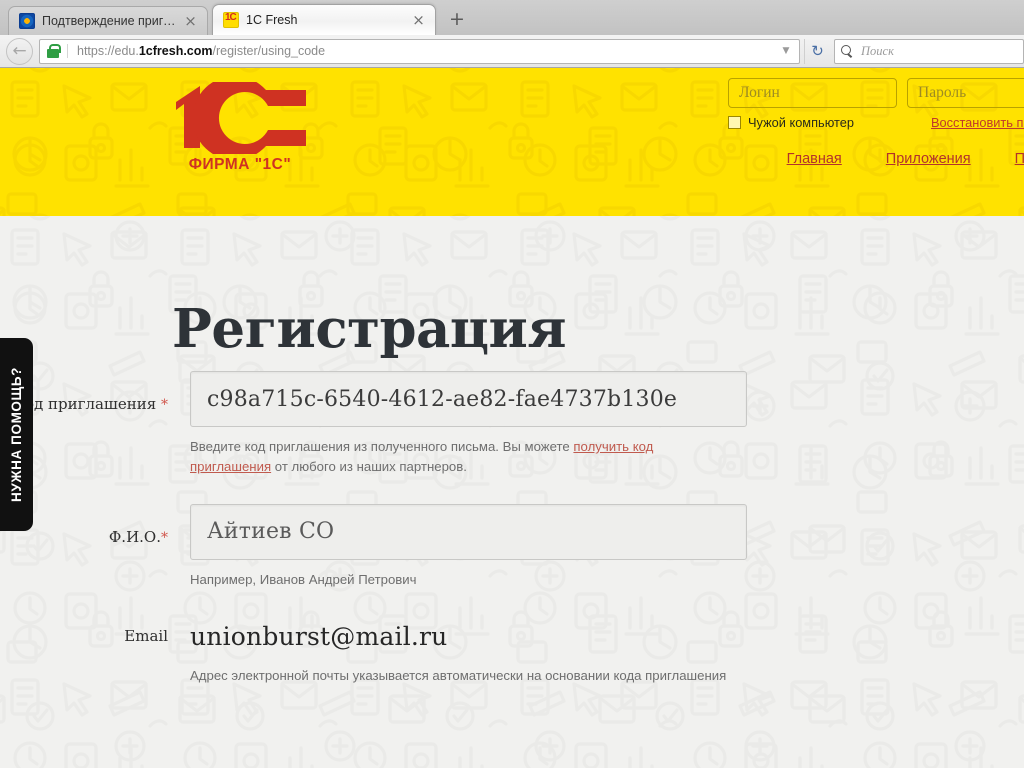 This screenshot has width=1024, height=768. Describe the element at coordinates (928, 159) in the screenshot. I see `nav-item-applications: Приложения` at that location.